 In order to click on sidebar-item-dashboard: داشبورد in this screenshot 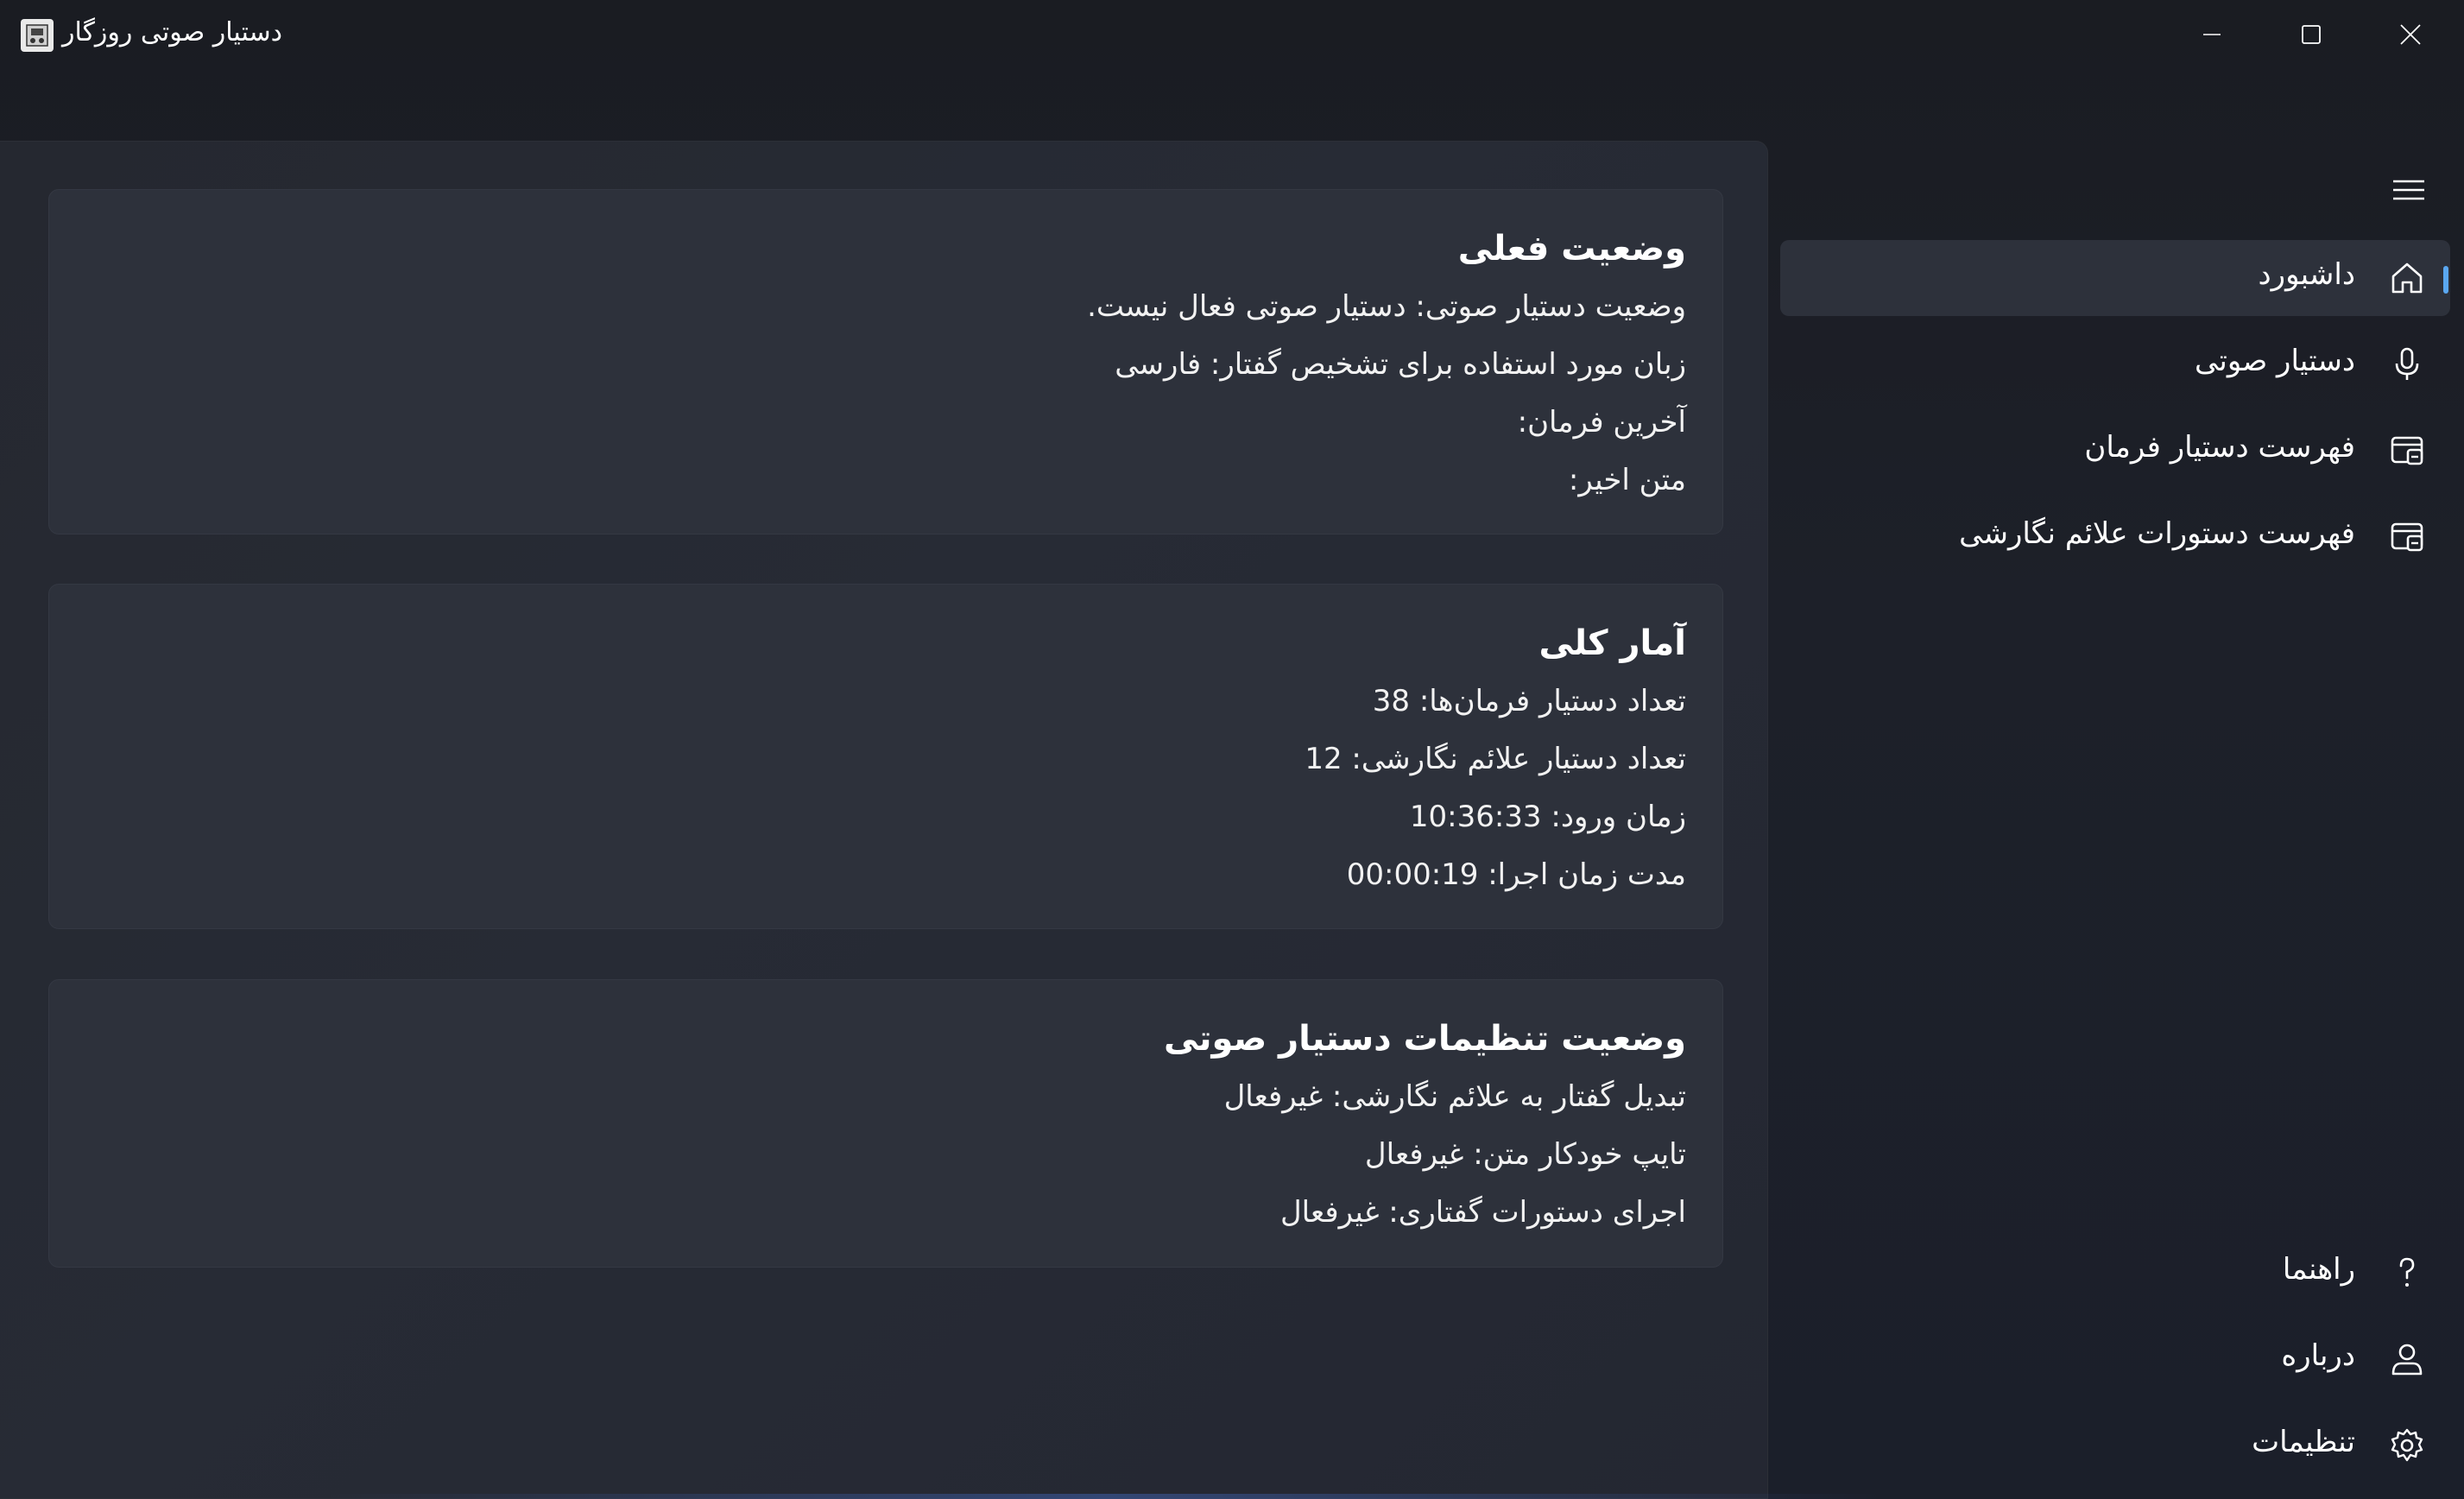, I will do `click(2115, 278)`.